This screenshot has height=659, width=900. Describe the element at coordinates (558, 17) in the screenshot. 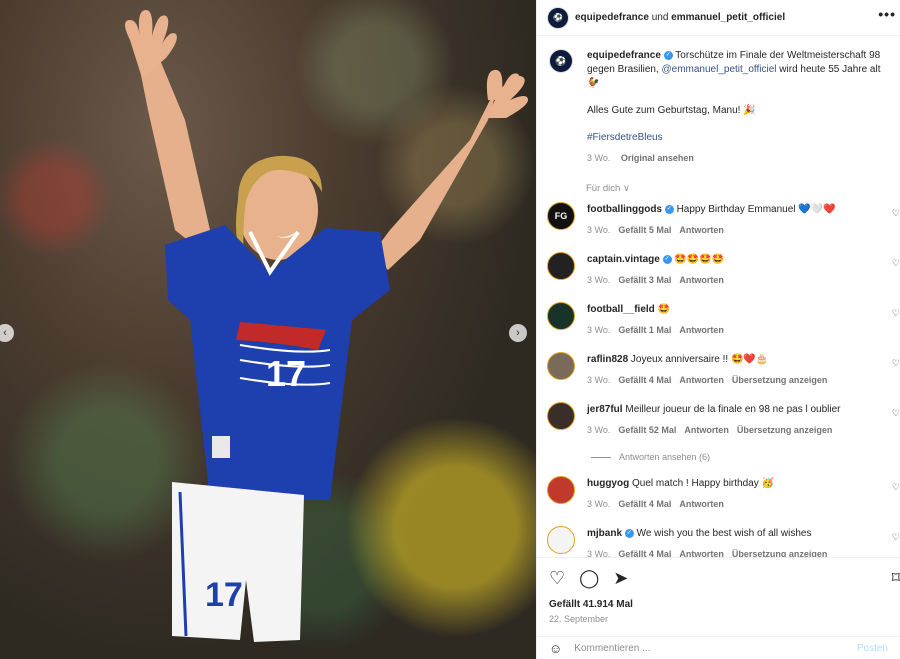

I see `account-avatar: ⚽` at that location.